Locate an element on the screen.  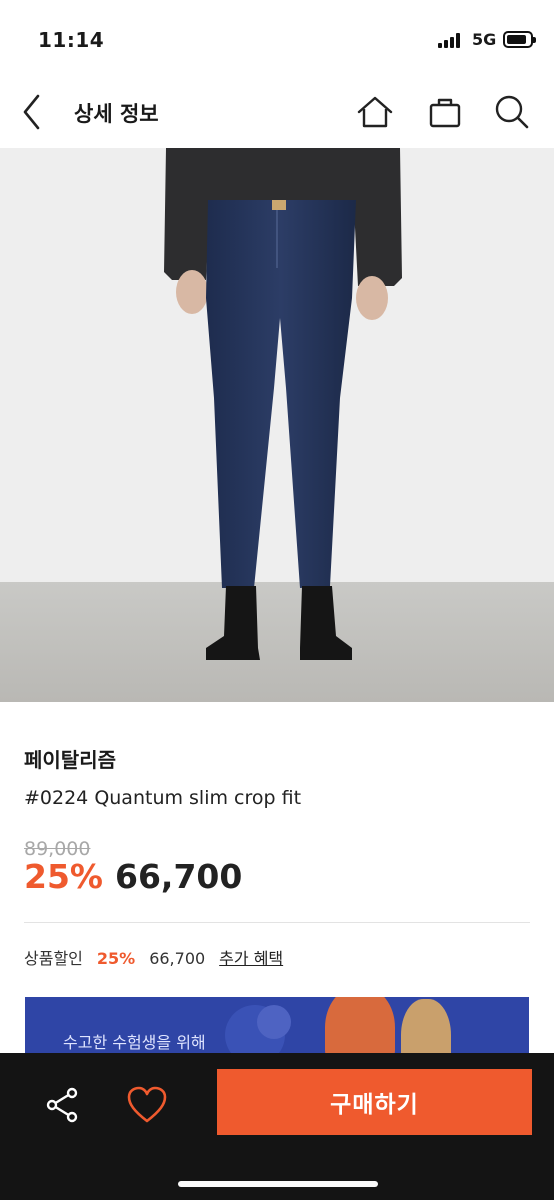
price-row: 25% 66,700 is located at coordinates (133, 876).